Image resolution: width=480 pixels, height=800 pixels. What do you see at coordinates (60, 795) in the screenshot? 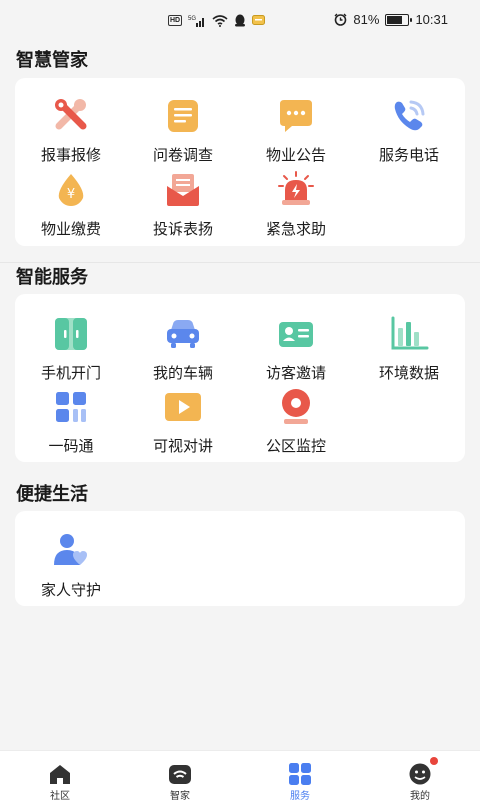
I see `tab-label: 社区` at bounding box center [60, 795].